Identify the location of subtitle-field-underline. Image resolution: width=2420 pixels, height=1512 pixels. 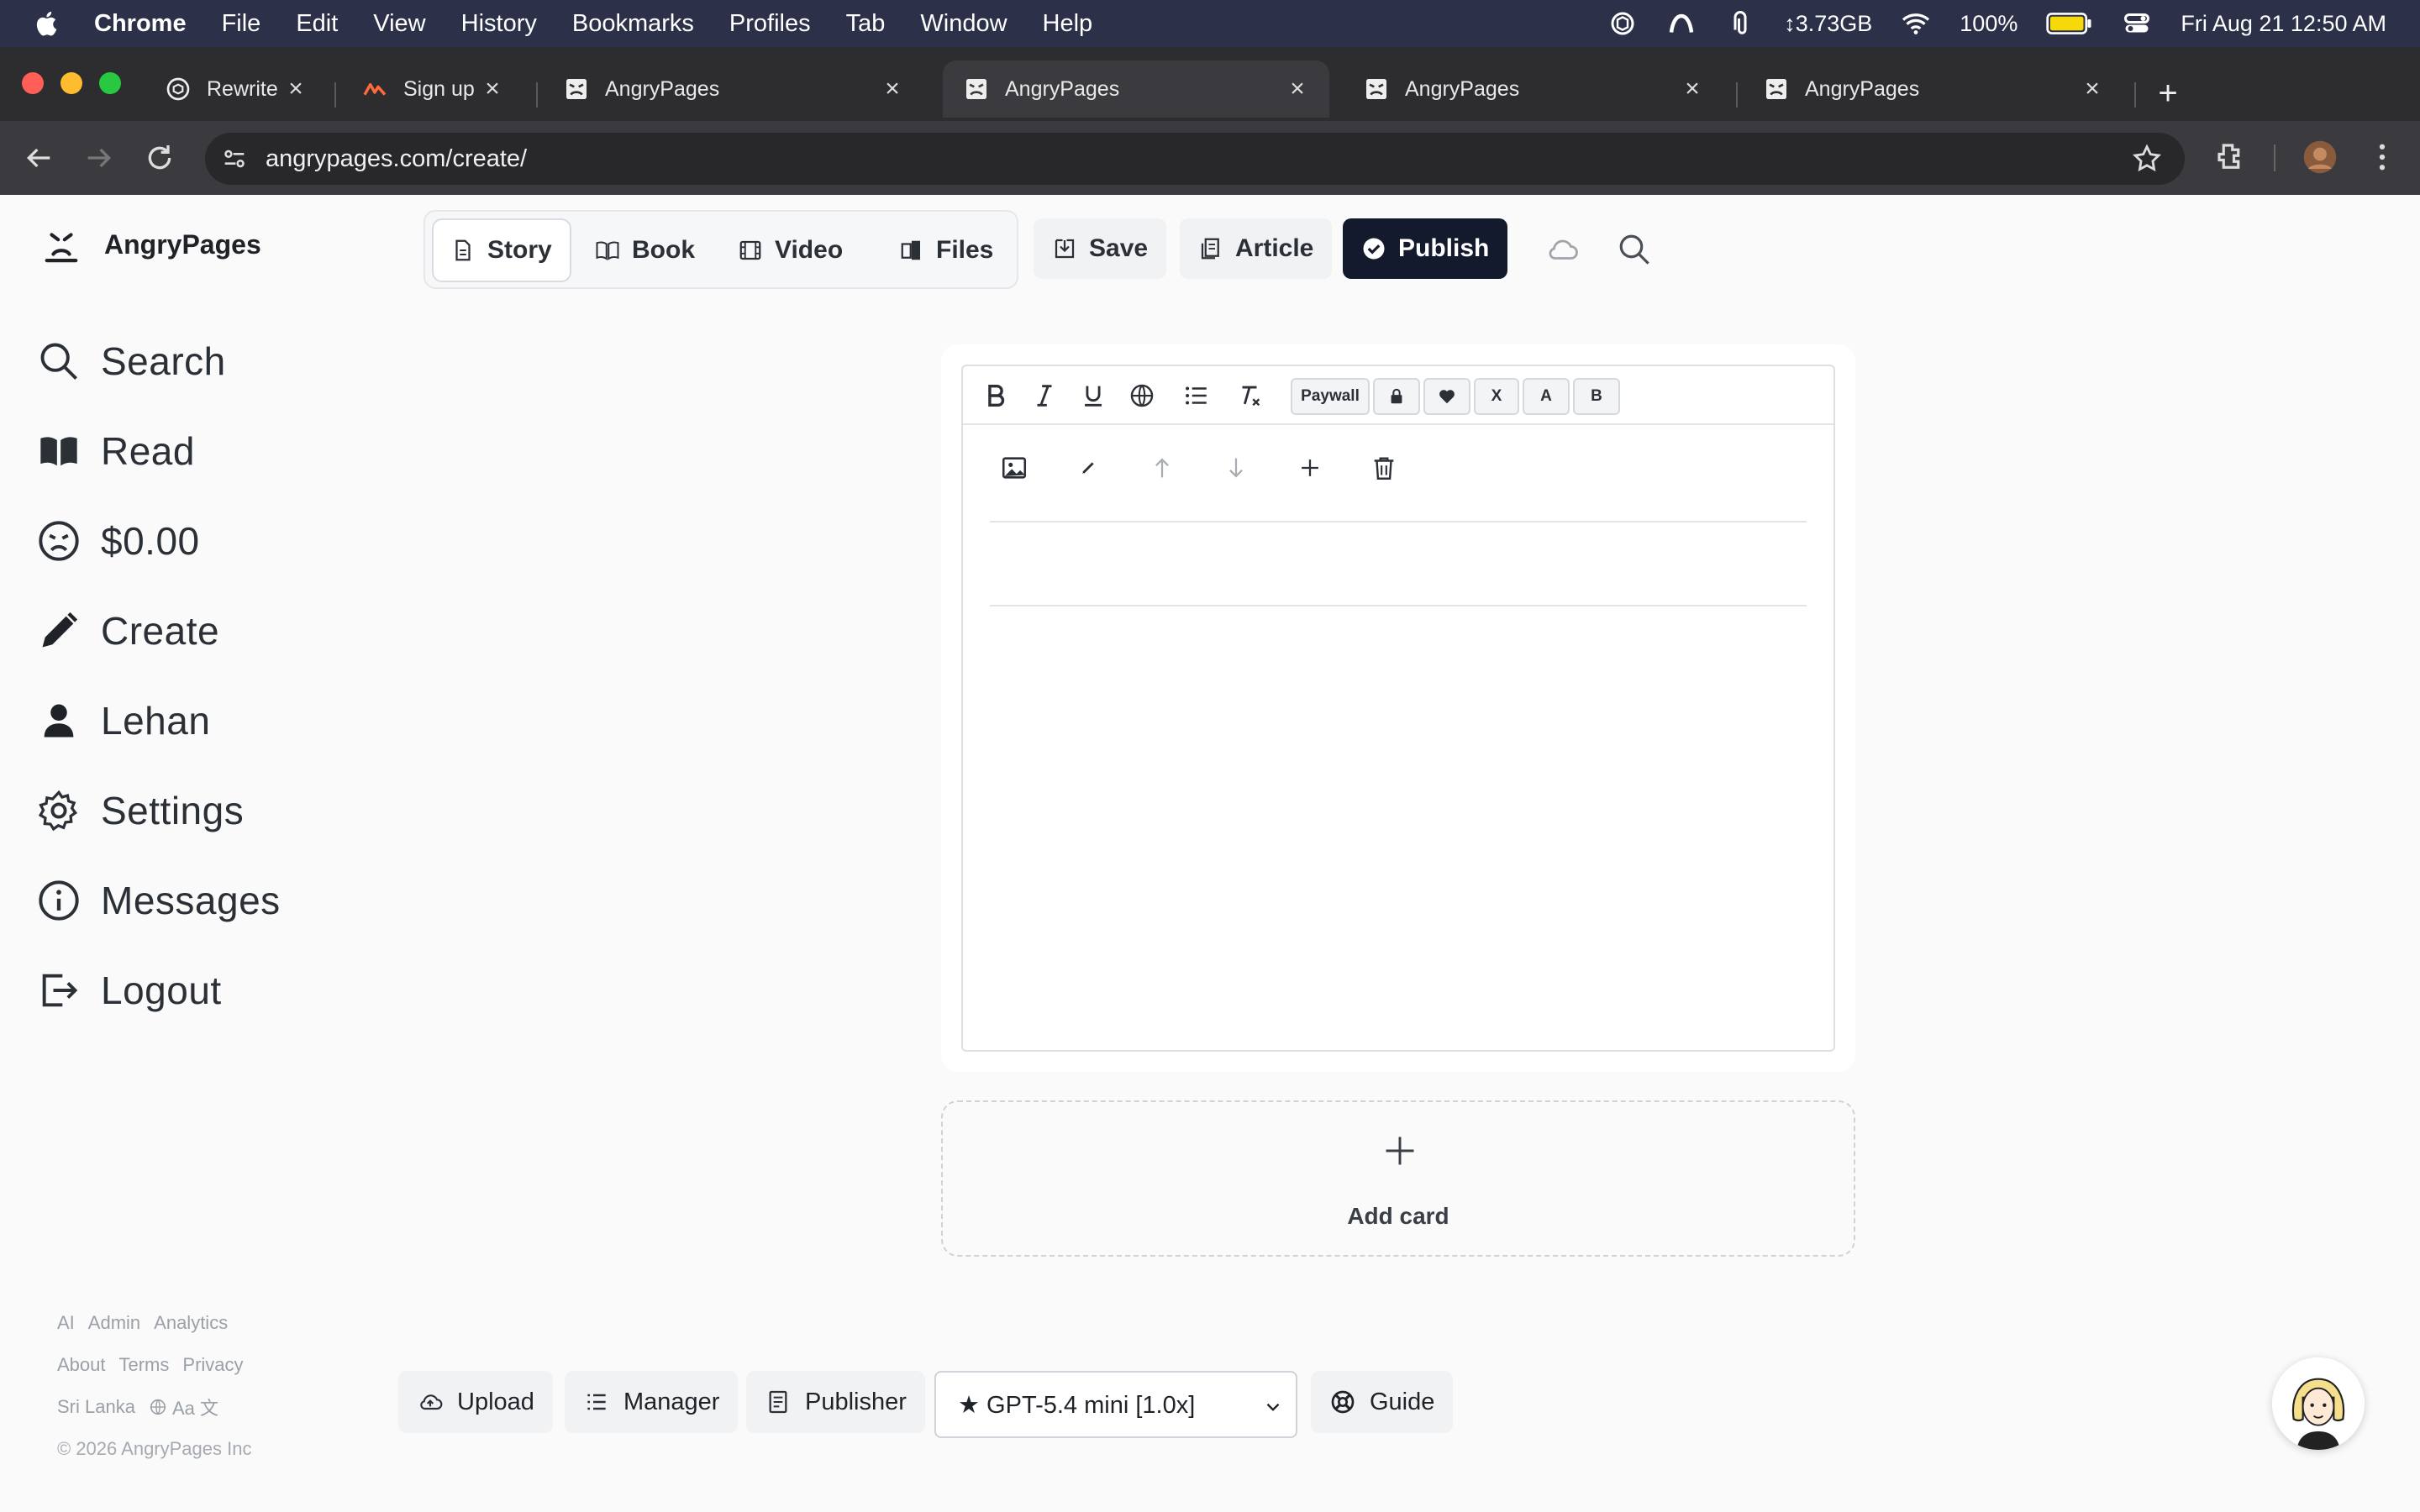
(1398, 605).